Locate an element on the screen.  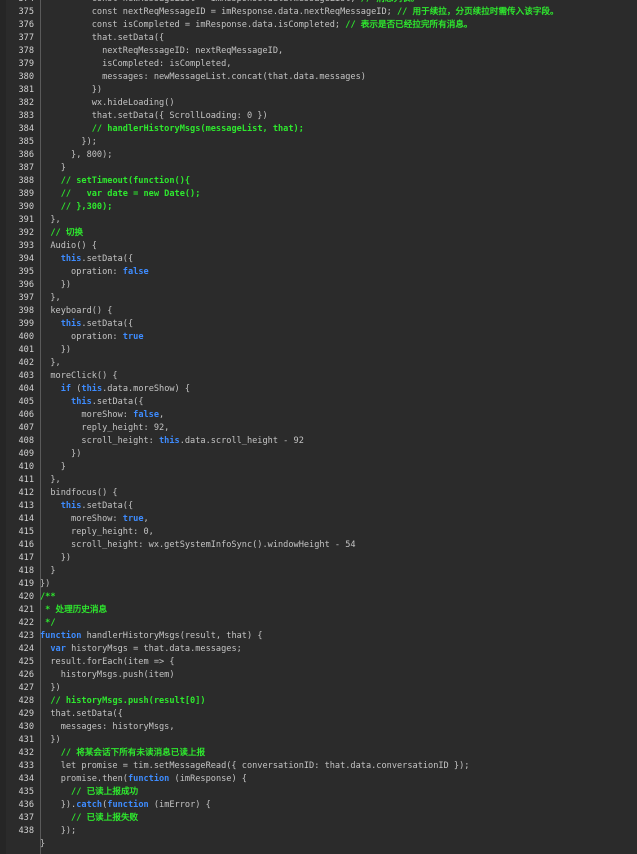
code-line: 381 }) is located at coordinates (318, 90).